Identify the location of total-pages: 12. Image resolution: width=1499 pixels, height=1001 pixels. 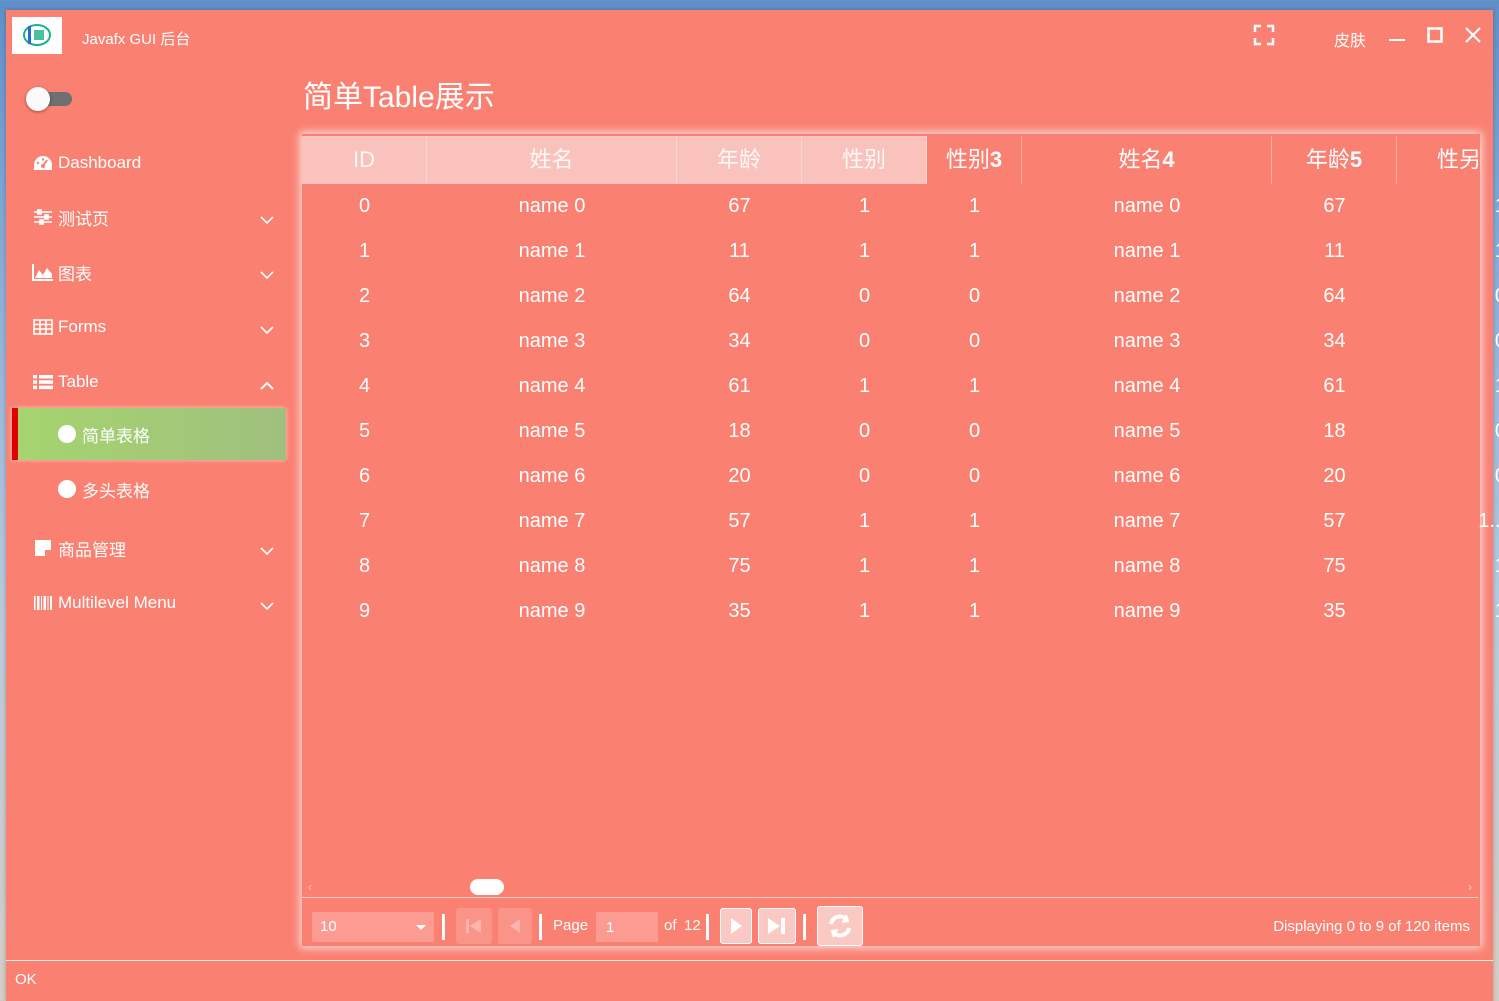
(692, 925).